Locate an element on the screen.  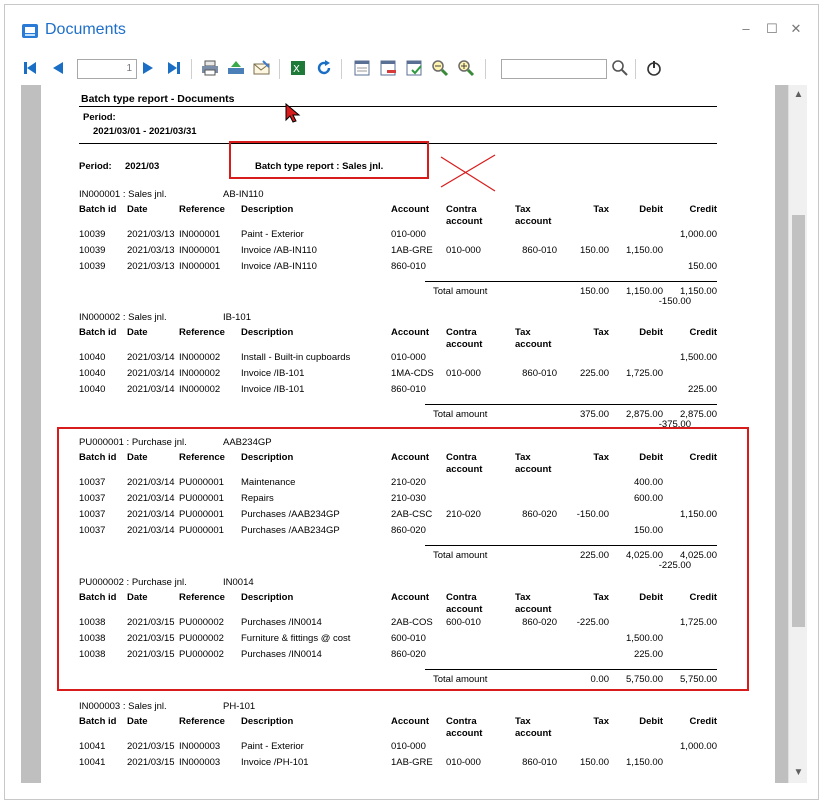
zoom-out-icon is located at coordinates (440, 68).